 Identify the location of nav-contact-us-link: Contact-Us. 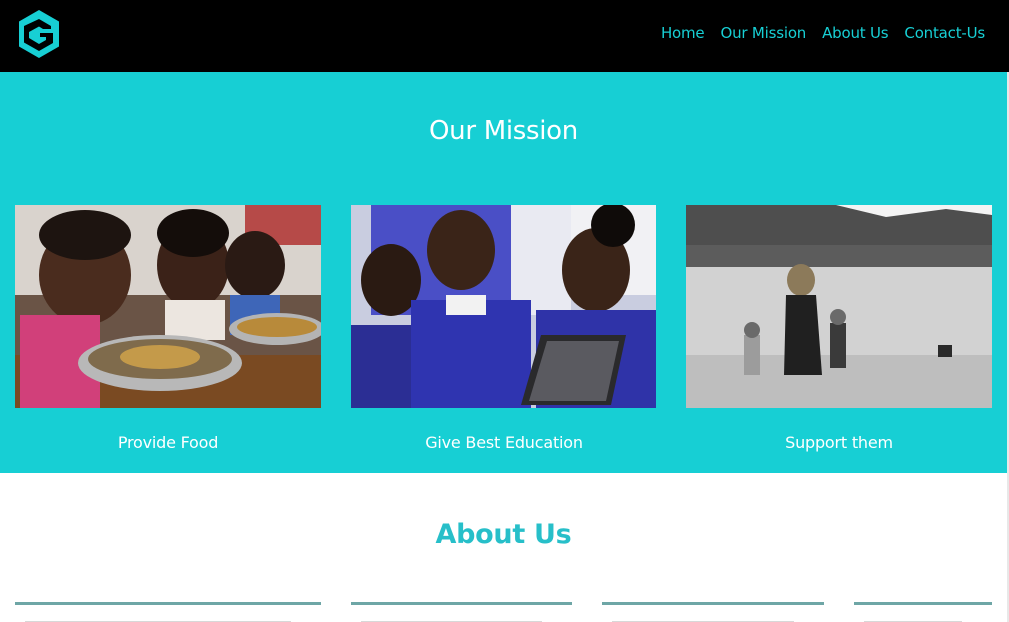
(944, 33).